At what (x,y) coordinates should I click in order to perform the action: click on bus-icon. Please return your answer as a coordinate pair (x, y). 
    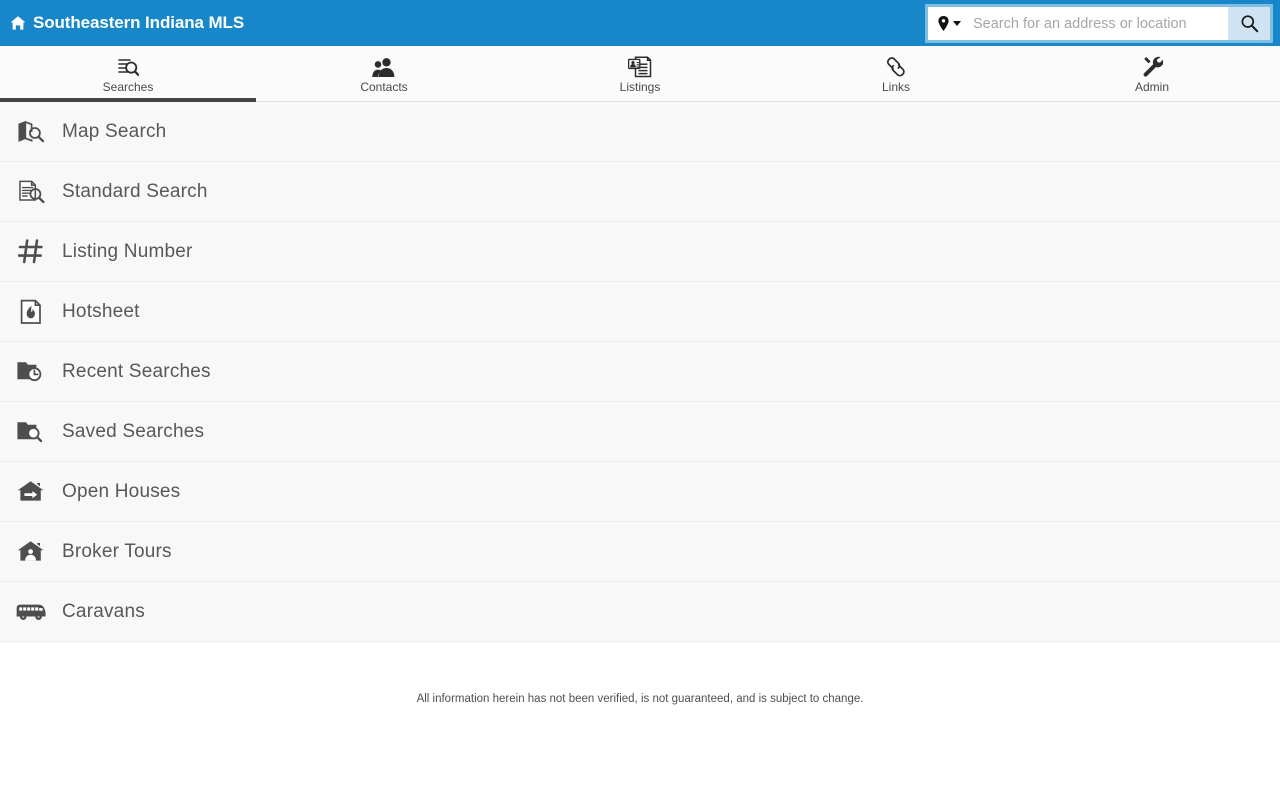
    Looking at the image, I should click on (31, 612).